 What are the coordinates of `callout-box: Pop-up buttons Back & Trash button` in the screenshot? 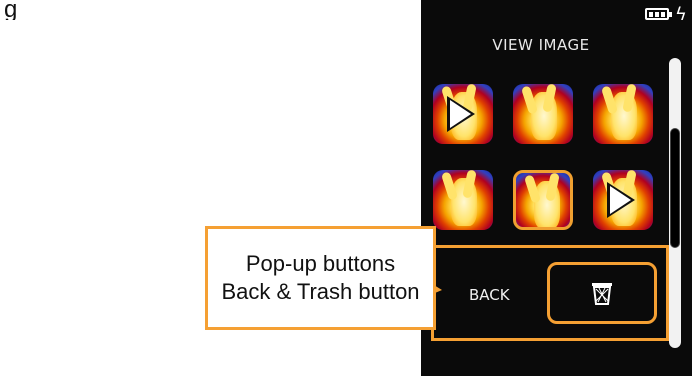 It's located at (320, 278).